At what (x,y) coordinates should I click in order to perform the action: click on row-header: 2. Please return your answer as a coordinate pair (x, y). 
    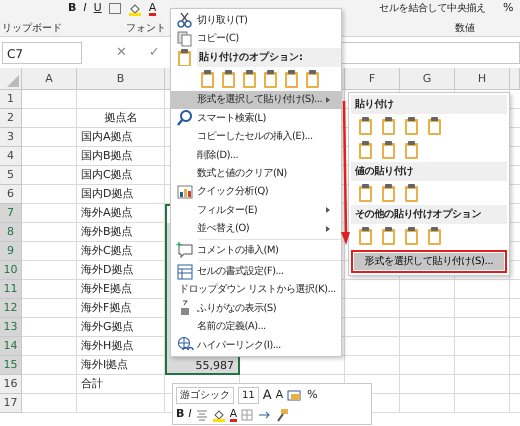
    Looking at the image, I should click on (11, 118).